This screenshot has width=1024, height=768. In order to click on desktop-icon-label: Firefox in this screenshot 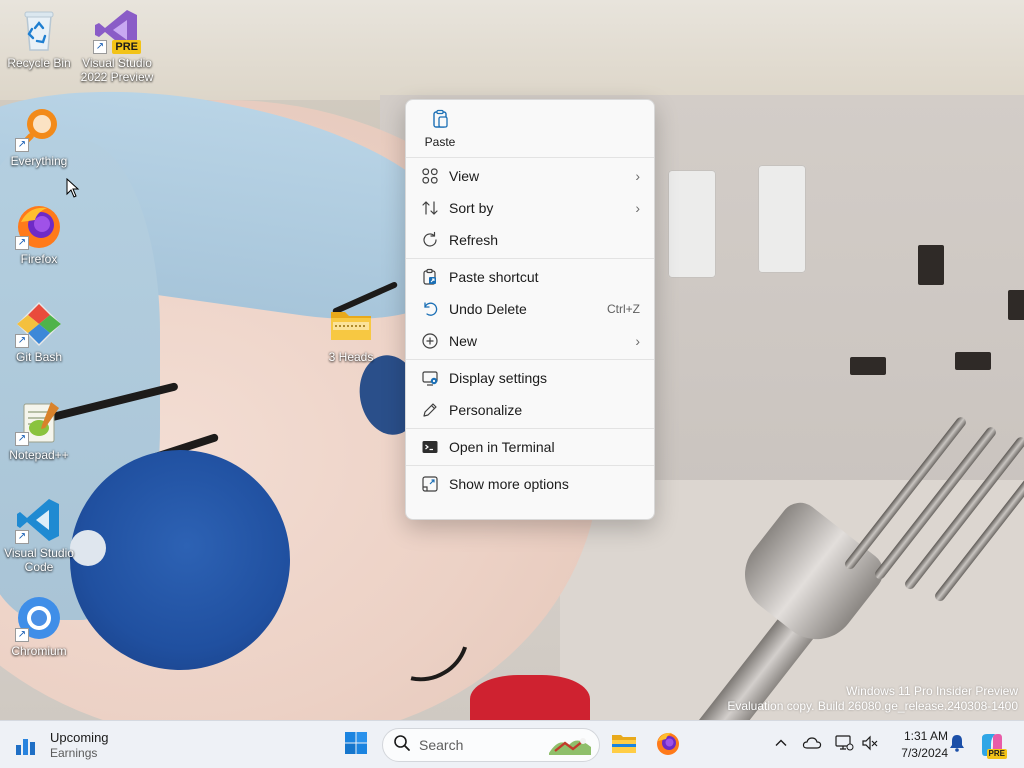, I will do `click(39, 259)`.